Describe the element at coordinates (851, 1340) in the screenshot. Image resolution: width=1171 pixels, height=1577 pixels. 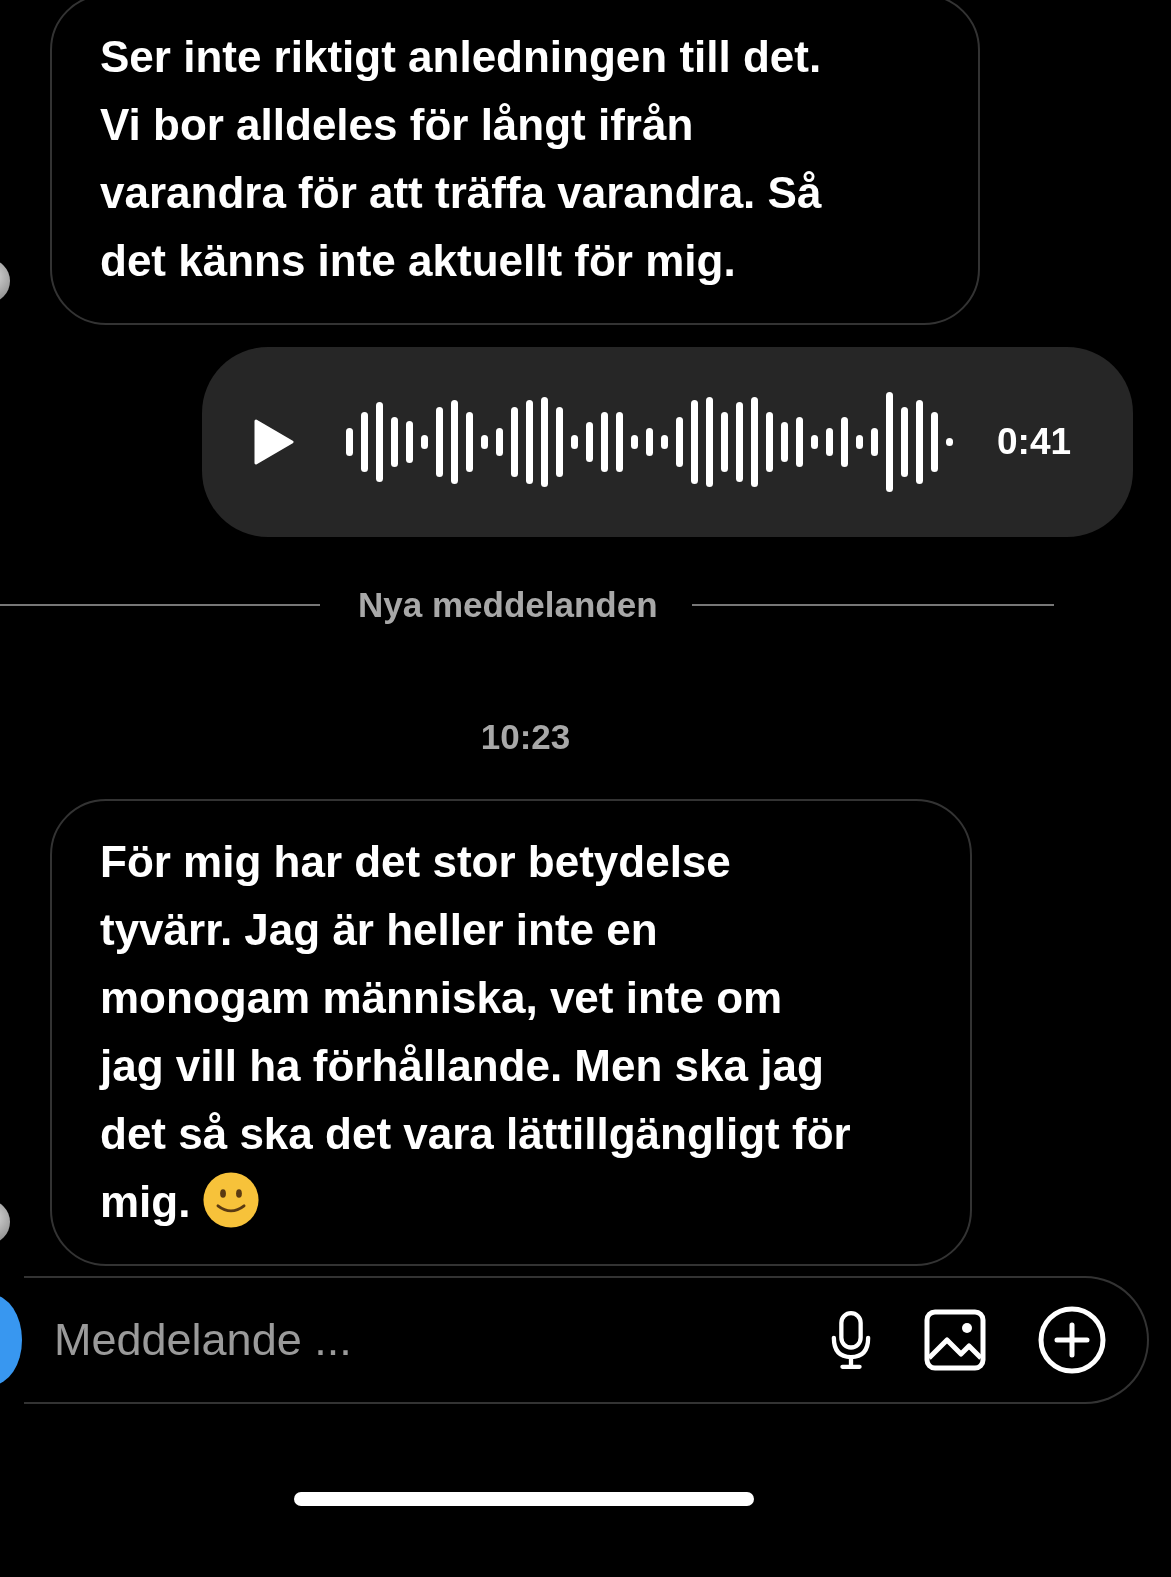
I see `microphone-icon` at that location.